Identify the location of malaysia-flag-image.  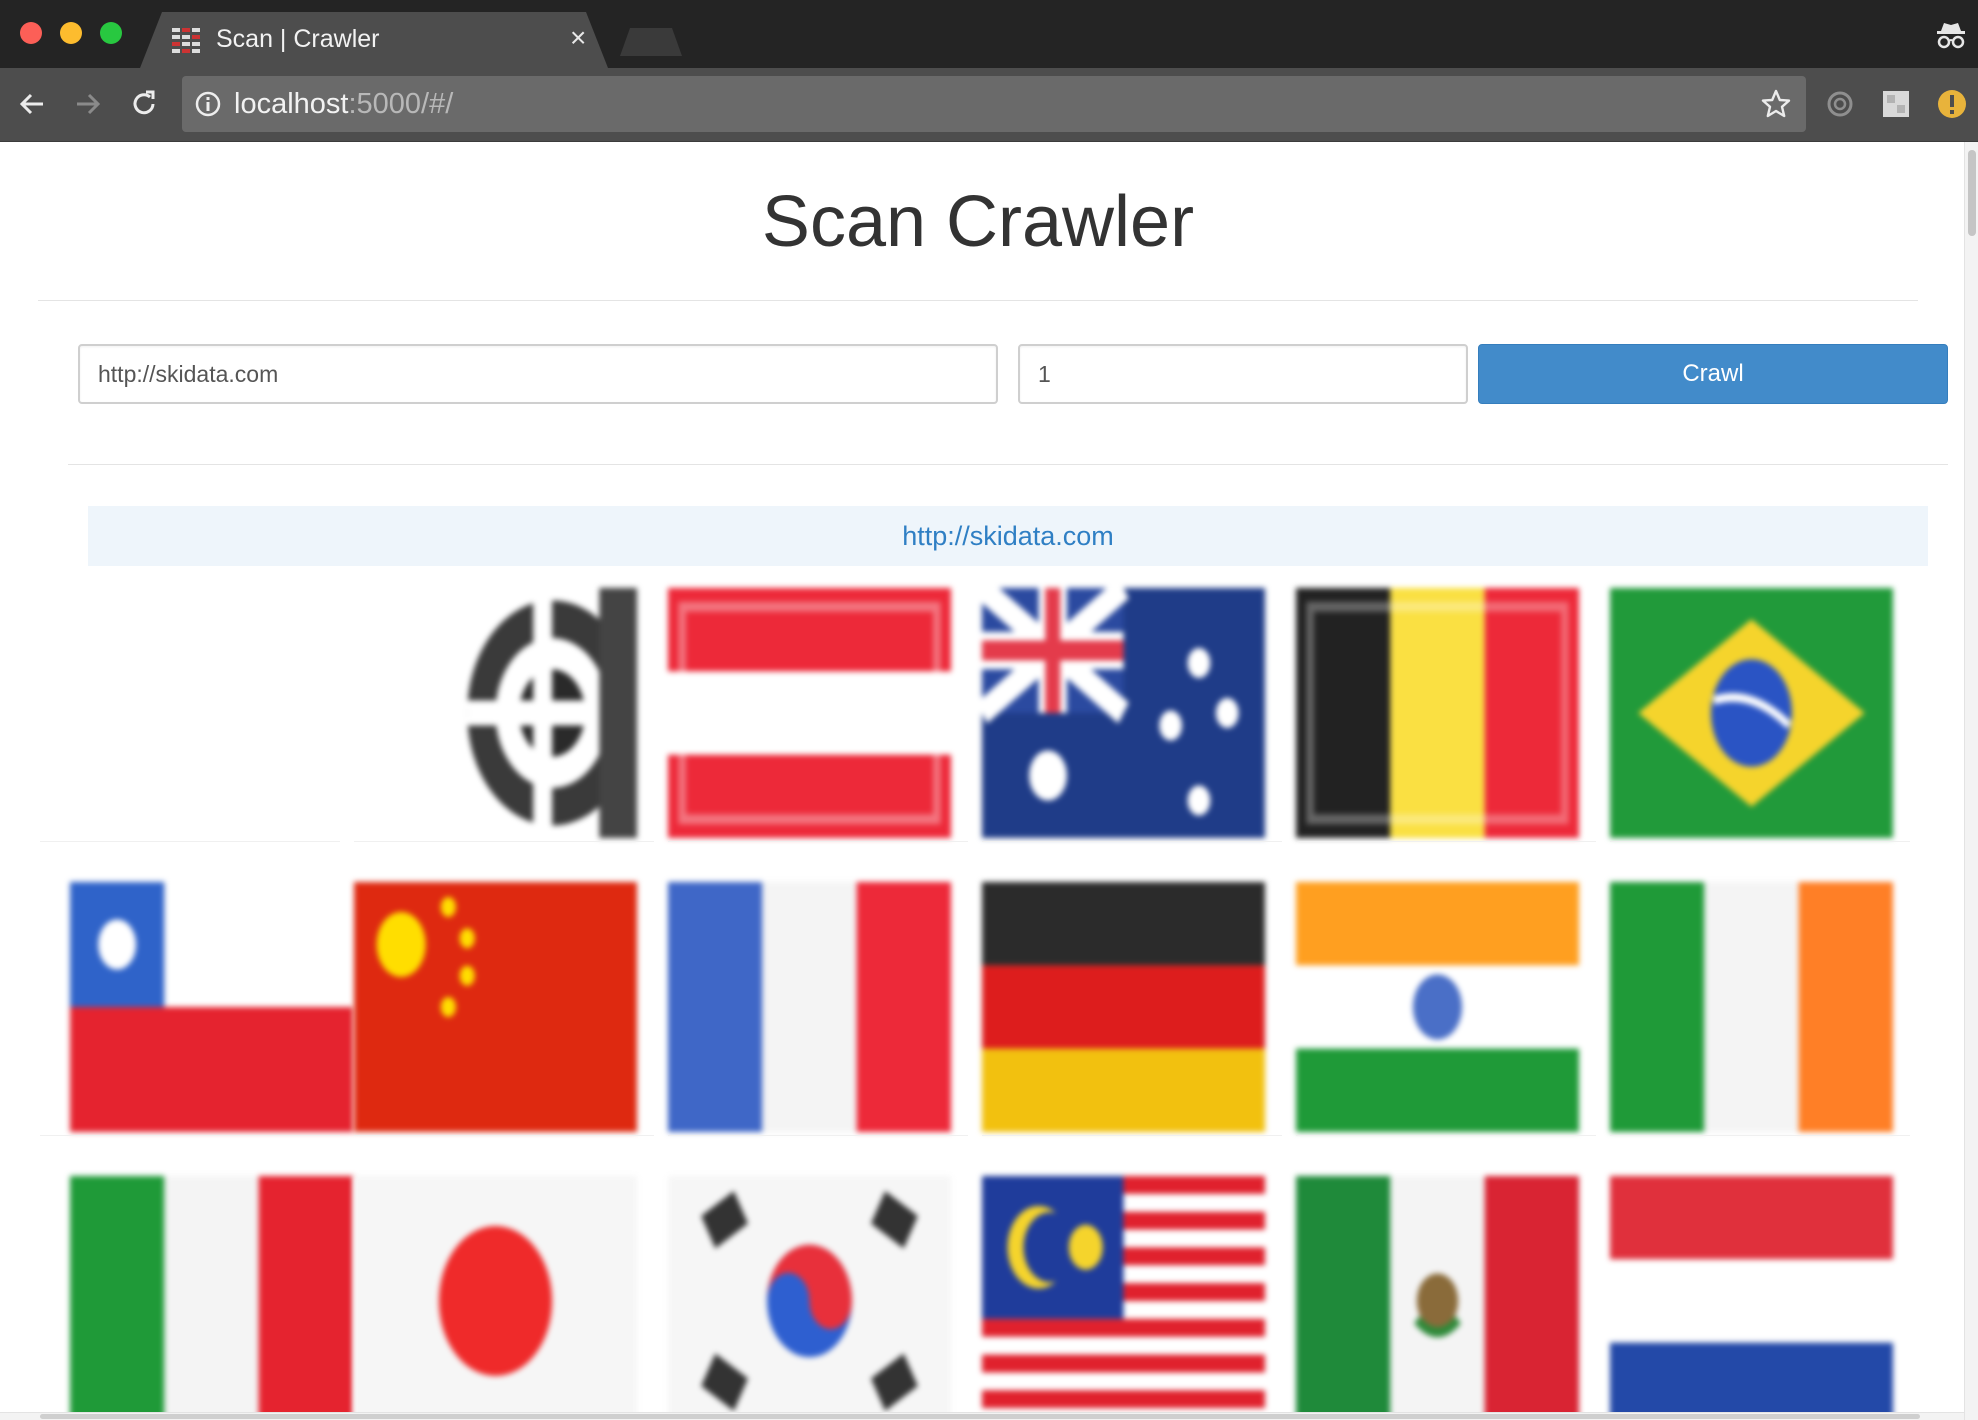
(1123, 1294).